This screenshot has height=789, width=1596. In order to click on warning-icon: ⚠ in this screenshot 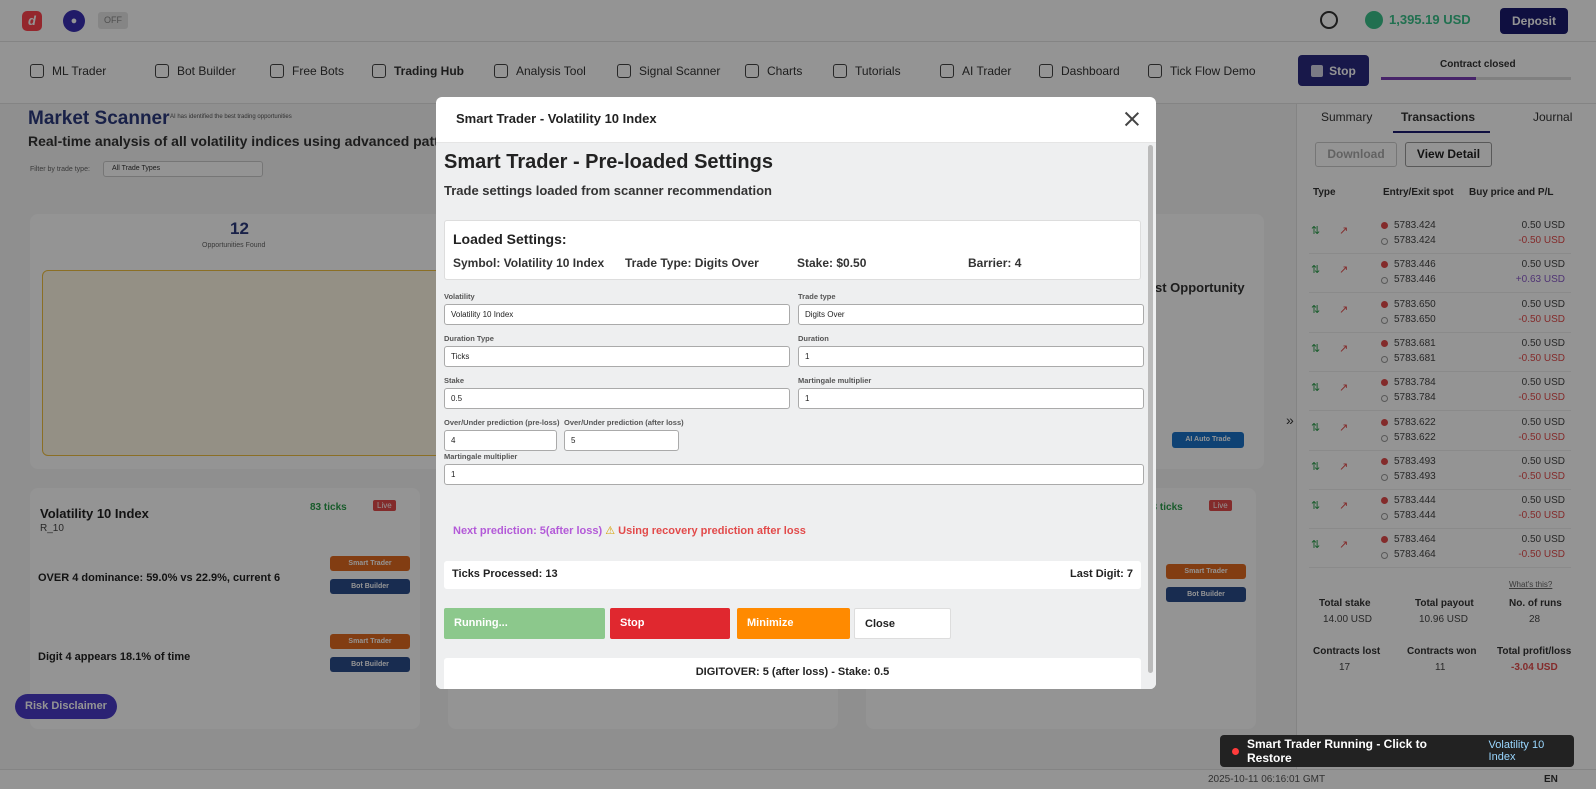, I will do `click(610, 531)`.